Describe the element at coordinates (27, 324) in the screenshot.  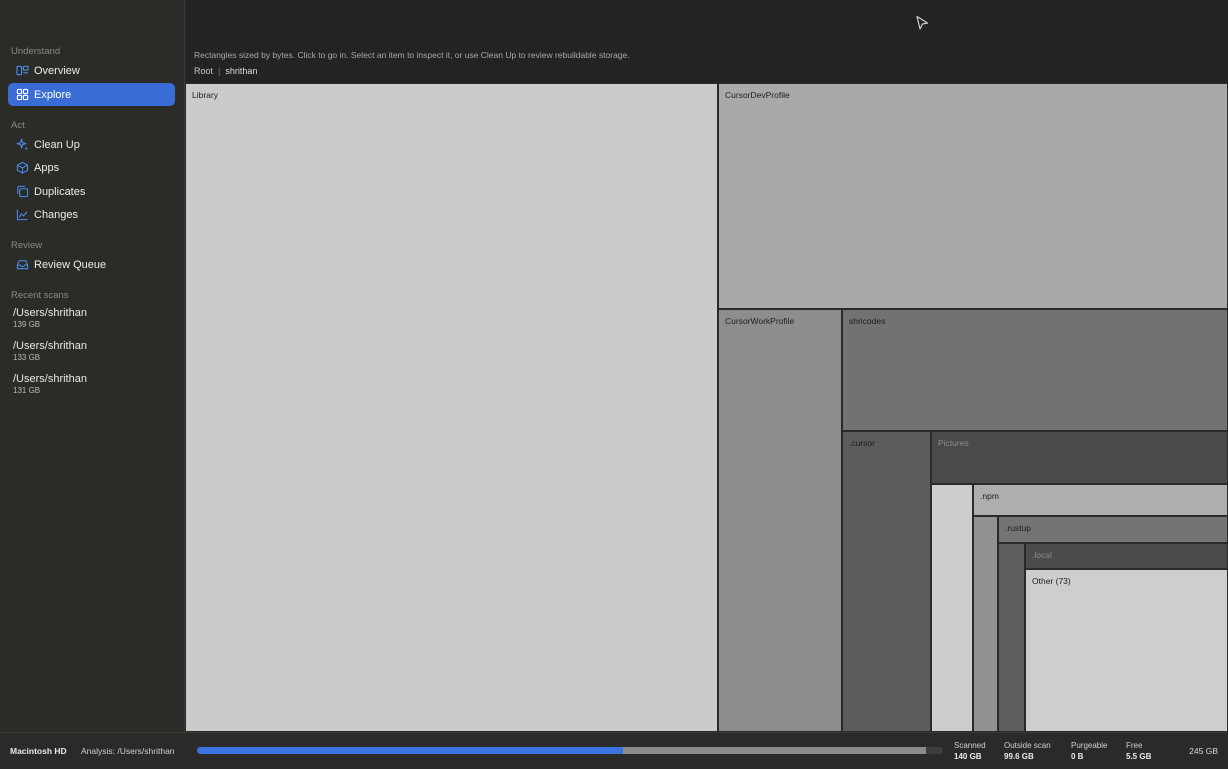
I see `recent-scan-size: 139 GB` at that location.